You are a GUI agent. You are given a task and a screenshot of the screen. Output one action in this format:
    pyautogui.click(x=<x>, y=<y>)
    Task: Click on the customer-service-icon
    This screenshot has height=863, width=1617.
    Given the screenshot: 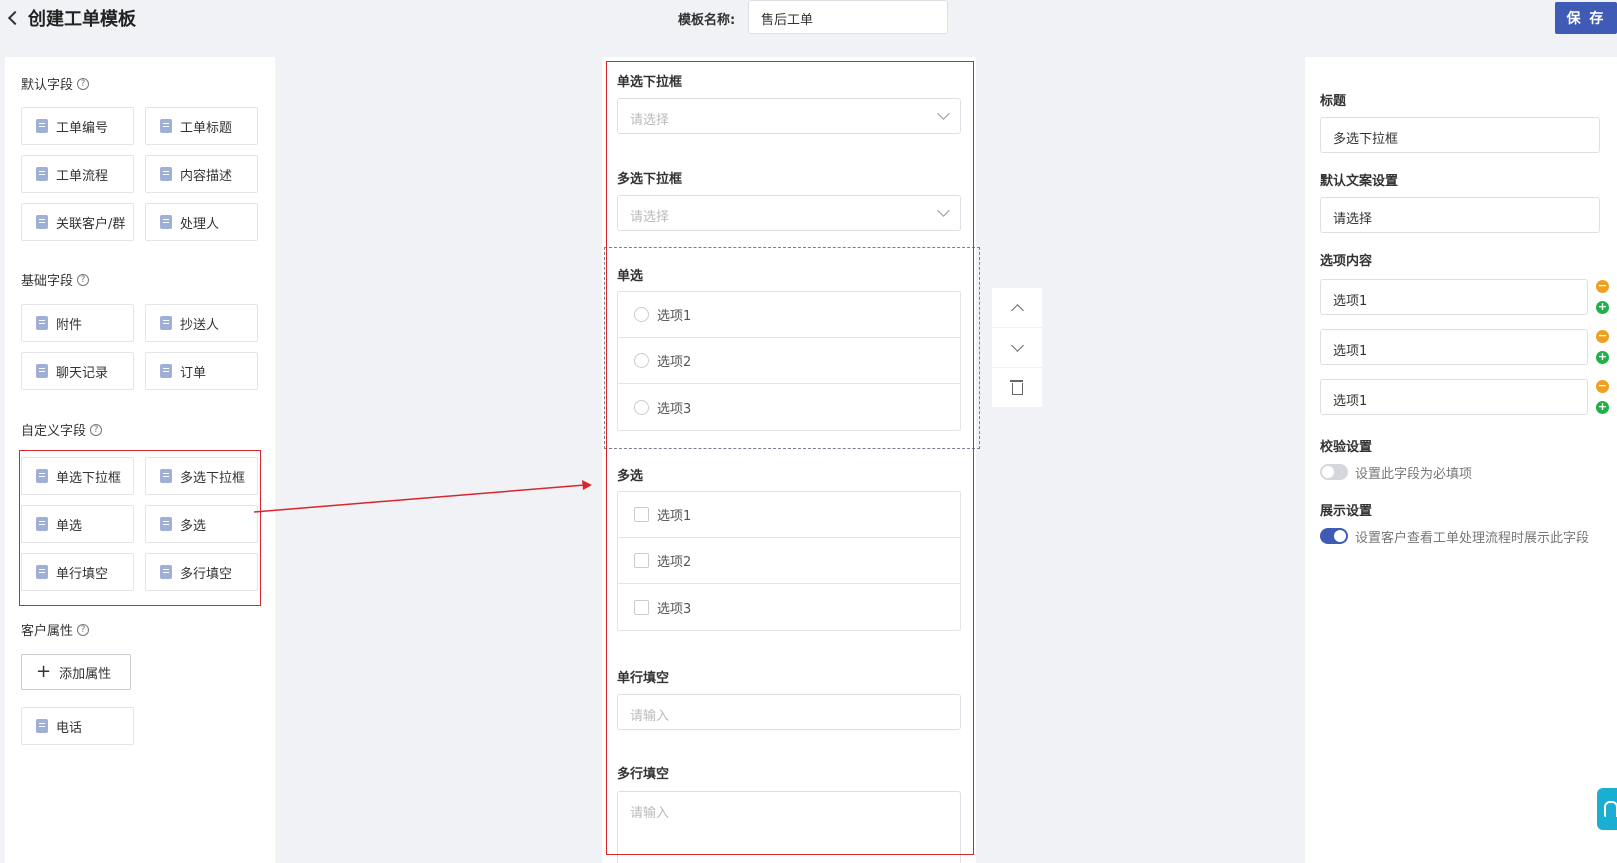 What is the action you would take?
    pyautogui.click(x=1607, y=809)
    